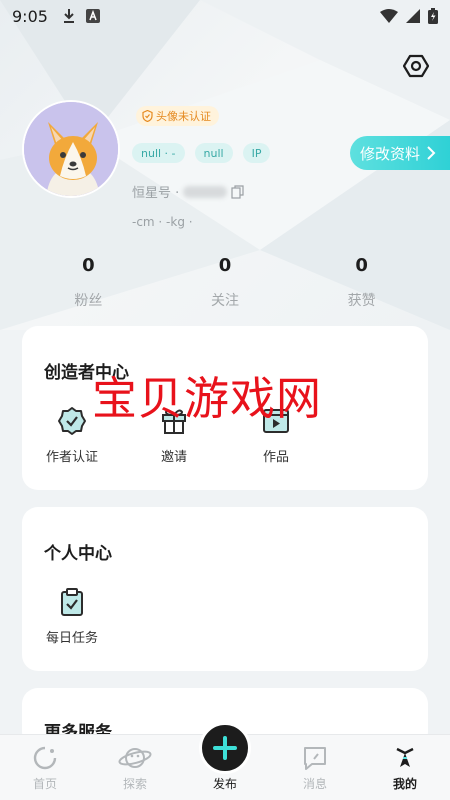 This screenshot has width=450, height=800. I want to click on profile-tags: null · - null IP, so click(201, 153).